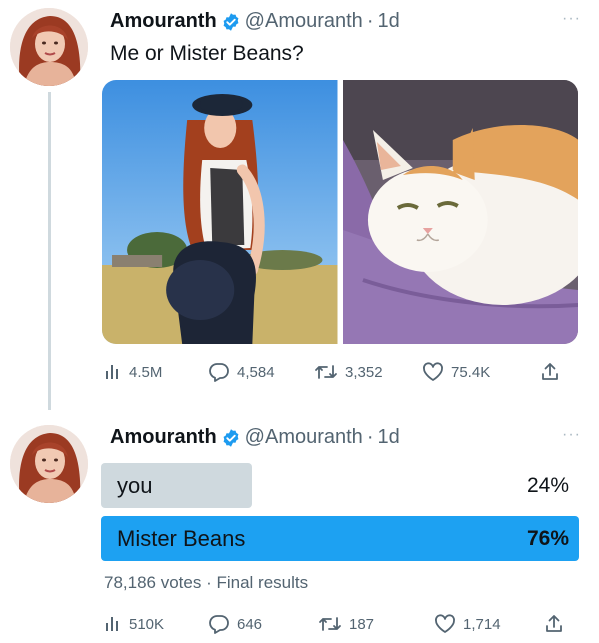 The height and width of the screenshot is (643, 599). I want to click on like-action: 1,714, so click(489, 624).